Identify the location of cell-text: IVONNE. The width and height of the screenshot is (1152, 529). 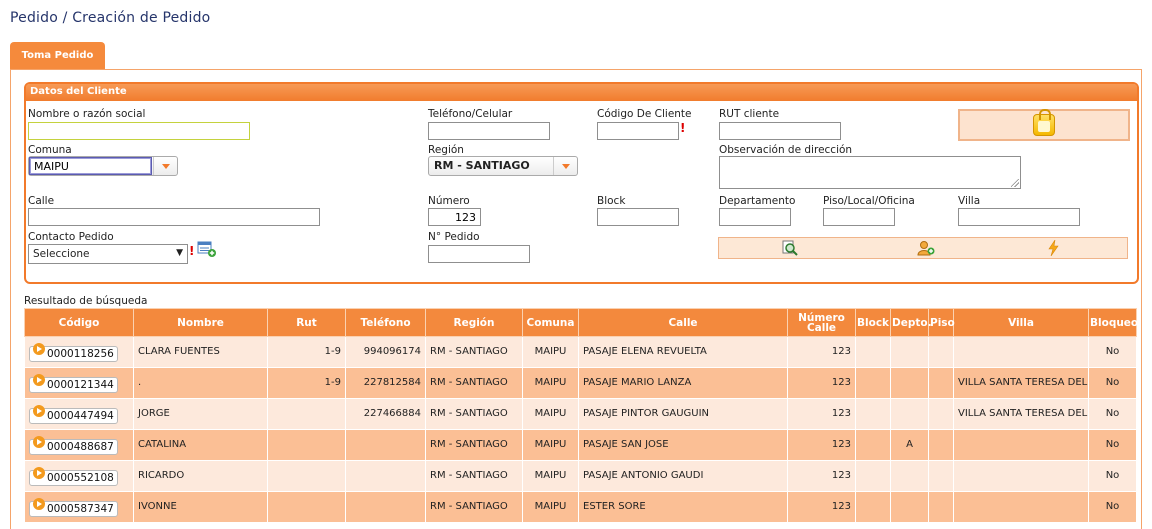
(157, 506).